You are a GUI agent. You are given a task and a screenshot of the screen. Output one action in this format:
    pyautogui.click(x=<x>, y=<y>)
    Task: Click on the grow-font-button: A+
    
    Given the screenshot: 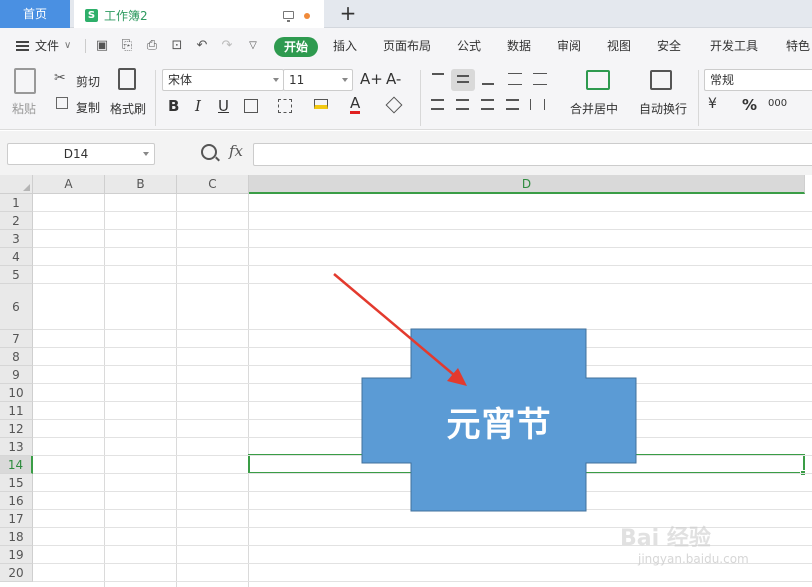 What is the action you would take?
    pyautogui.click(x=371, y=79)
    